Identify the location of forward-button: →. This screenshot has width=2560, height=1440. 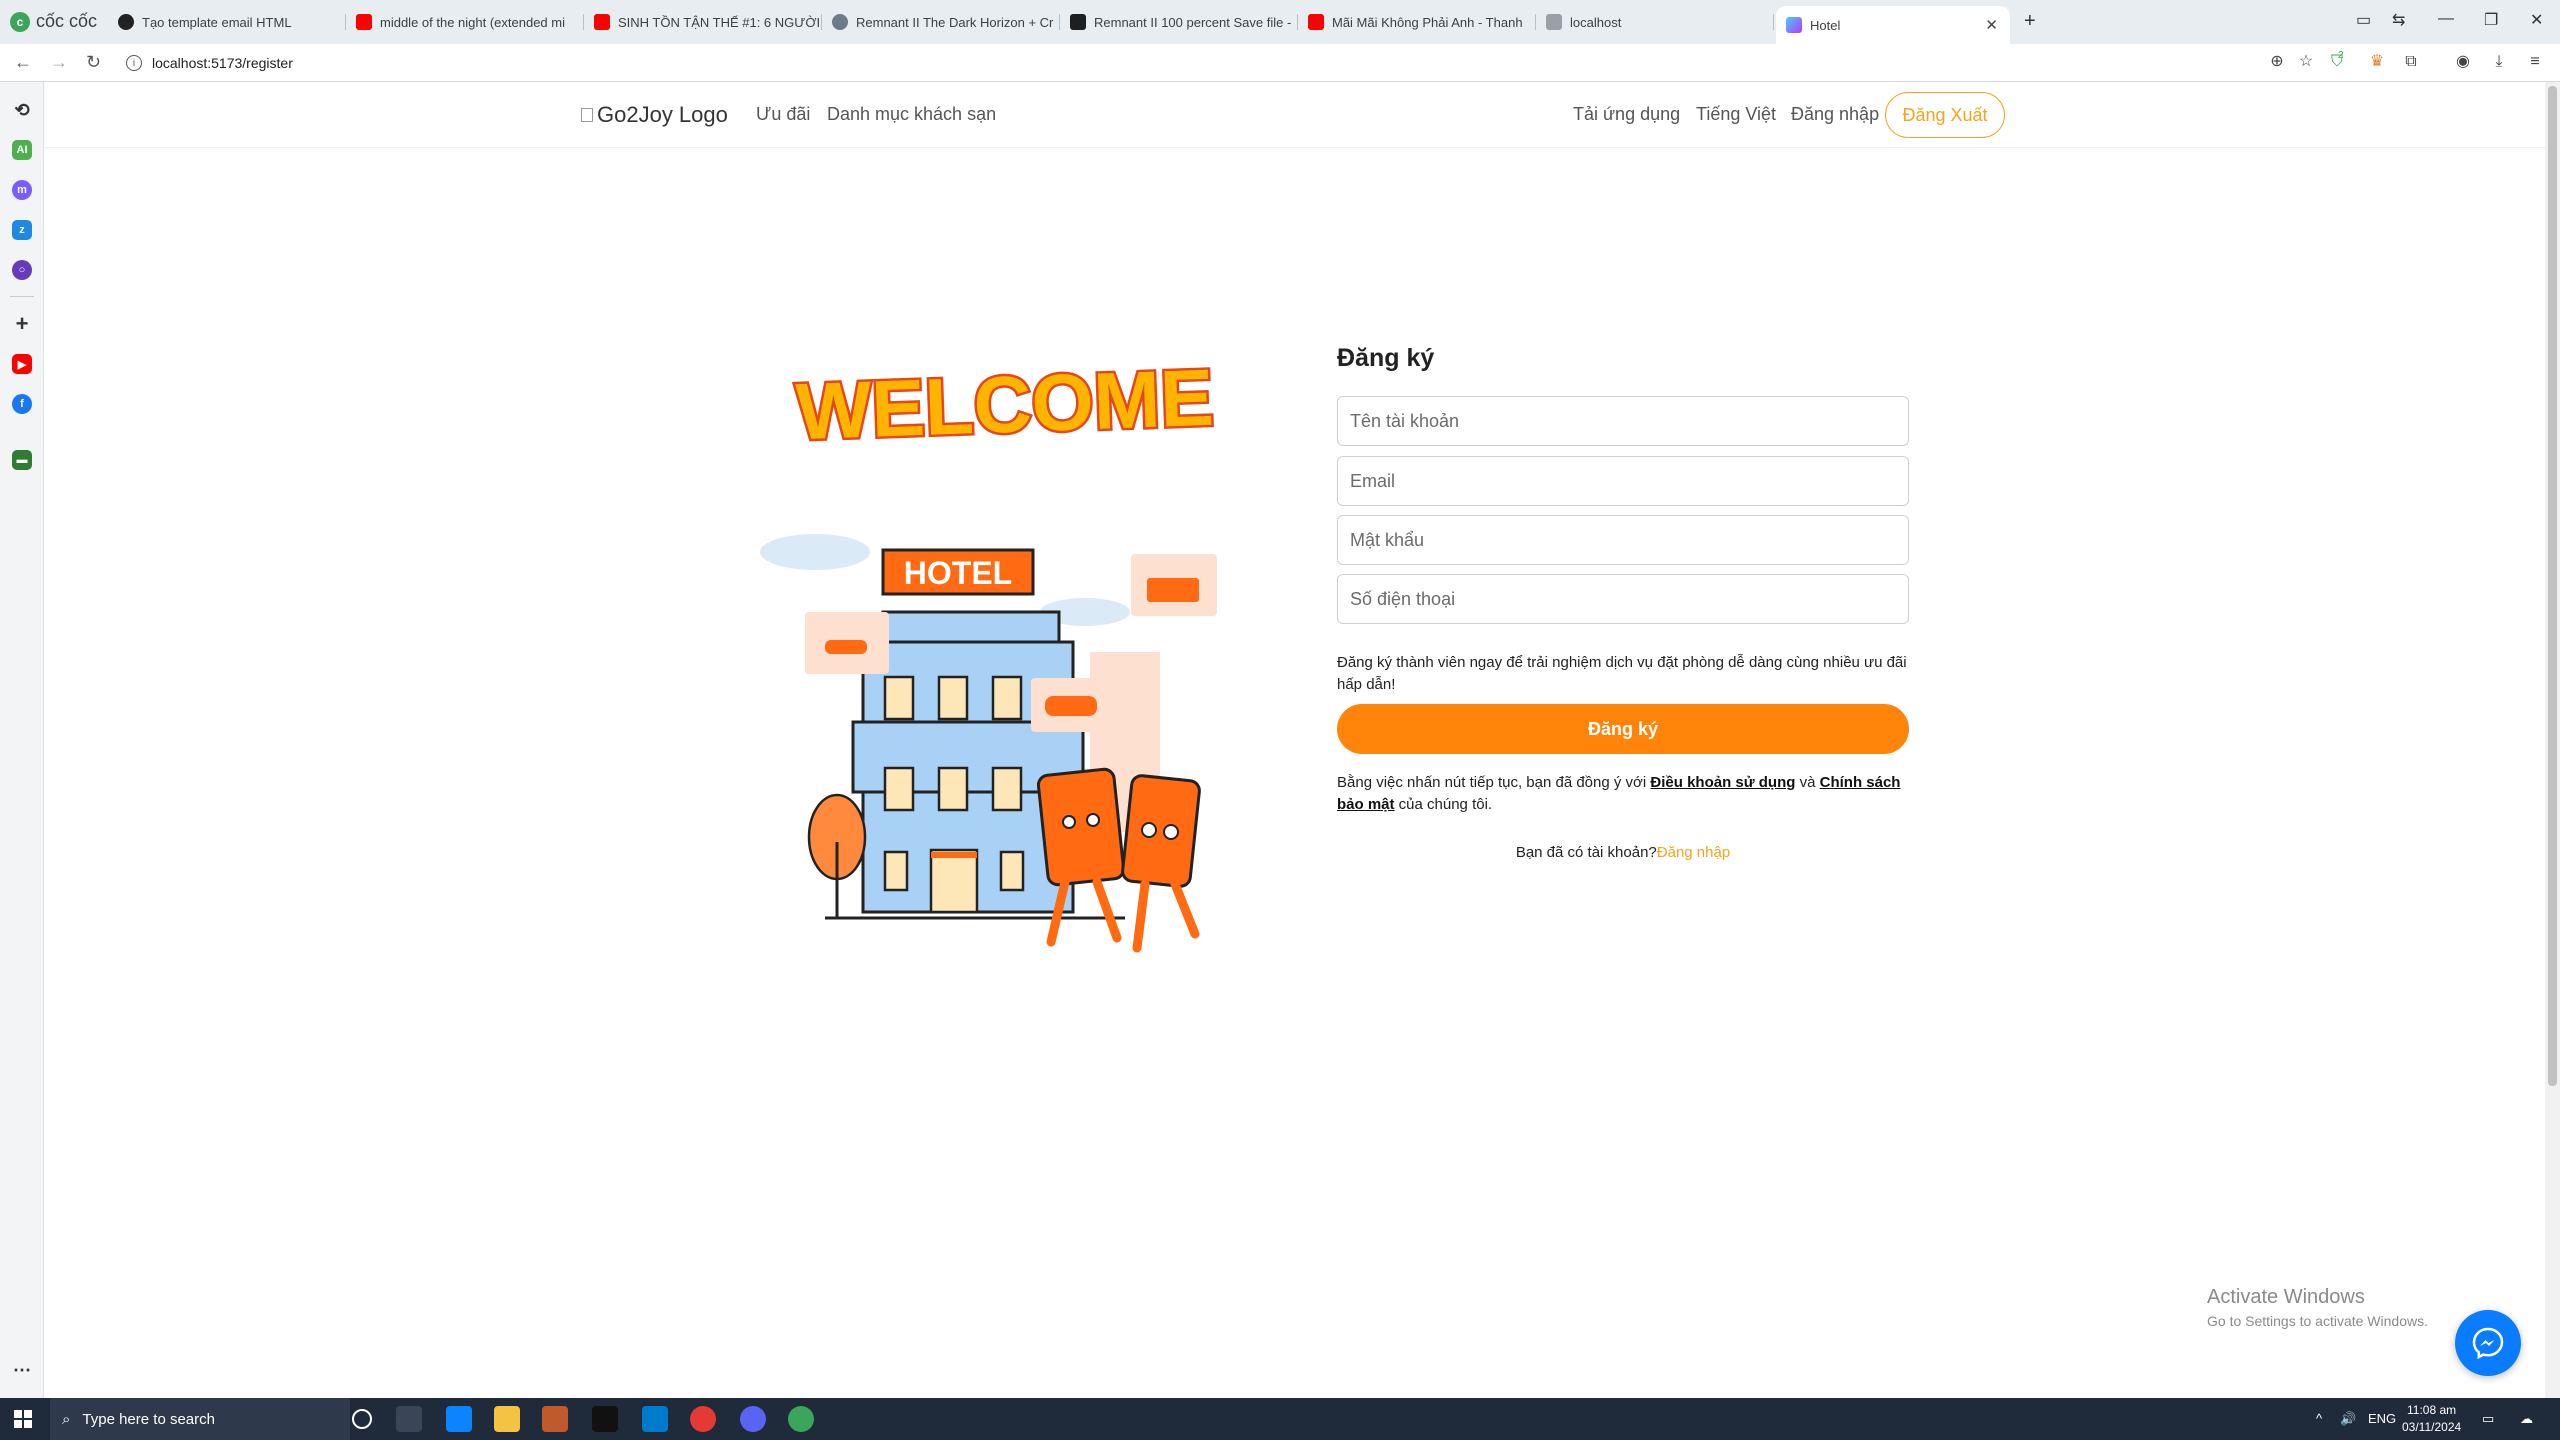
(59, 62).